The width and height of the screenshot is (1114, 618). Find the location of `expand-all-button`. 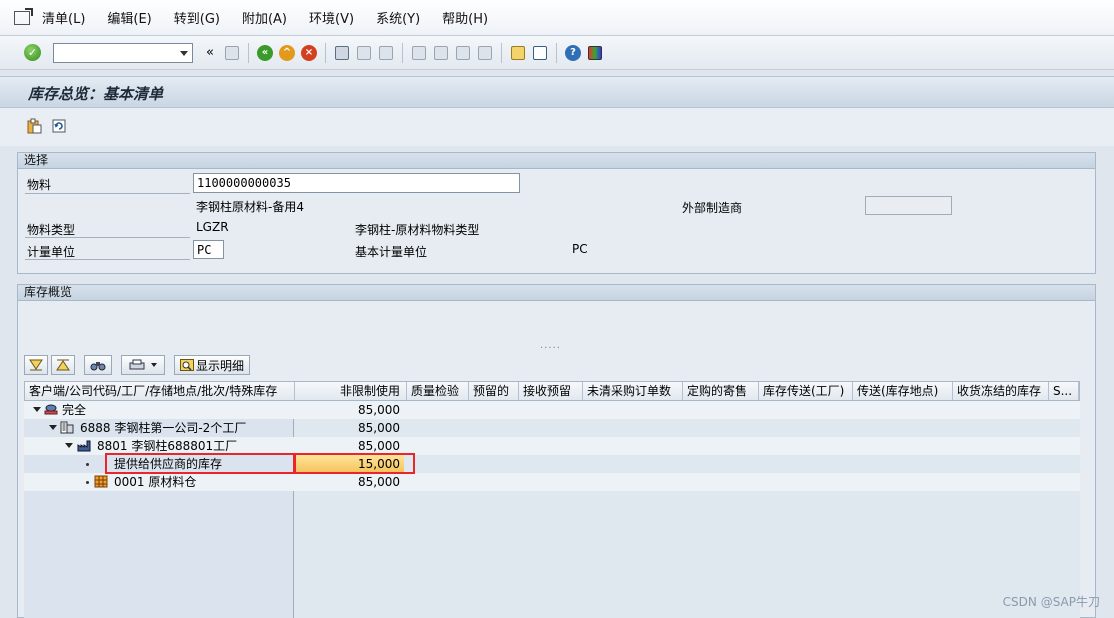

expand-all-button is located at coordinates (36, 365).